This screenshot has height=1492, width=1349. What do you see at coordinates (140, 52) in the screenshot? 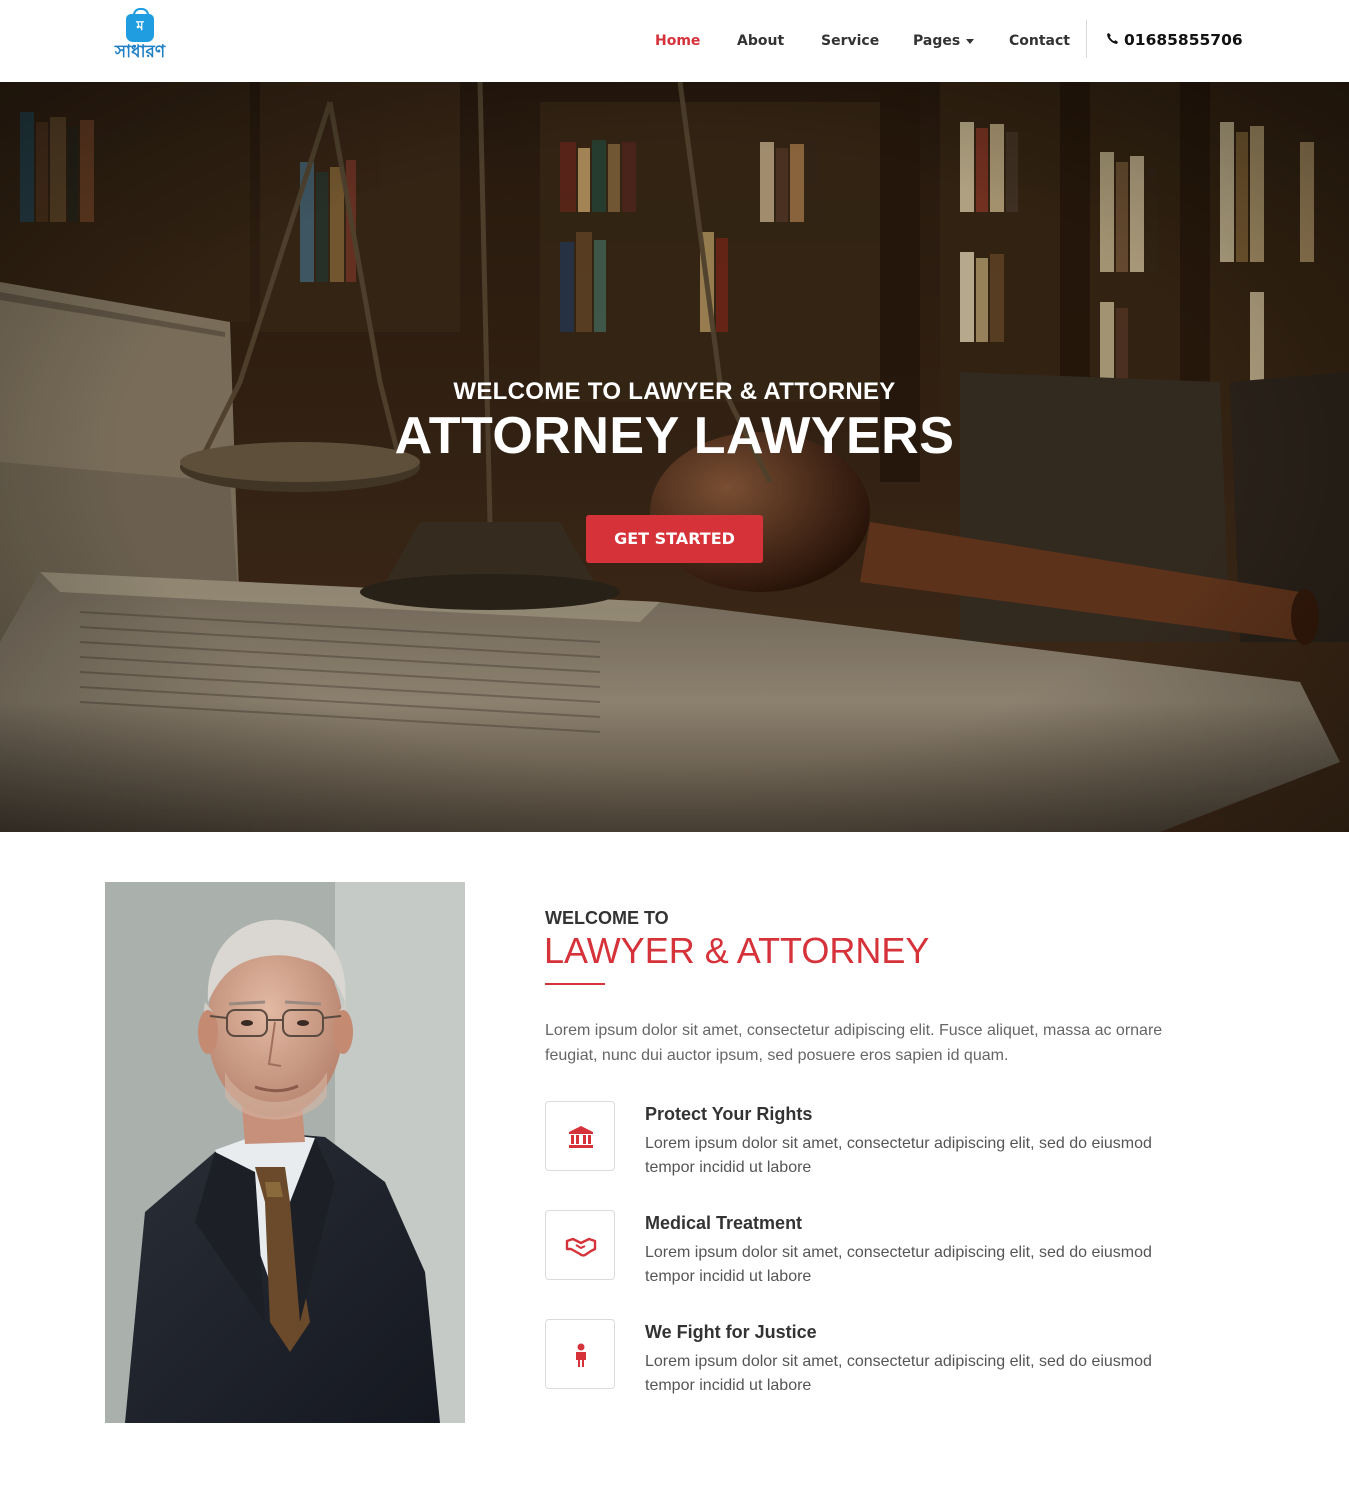
I see `logo-text: সাধারণ` at bounding box center [140, 52].